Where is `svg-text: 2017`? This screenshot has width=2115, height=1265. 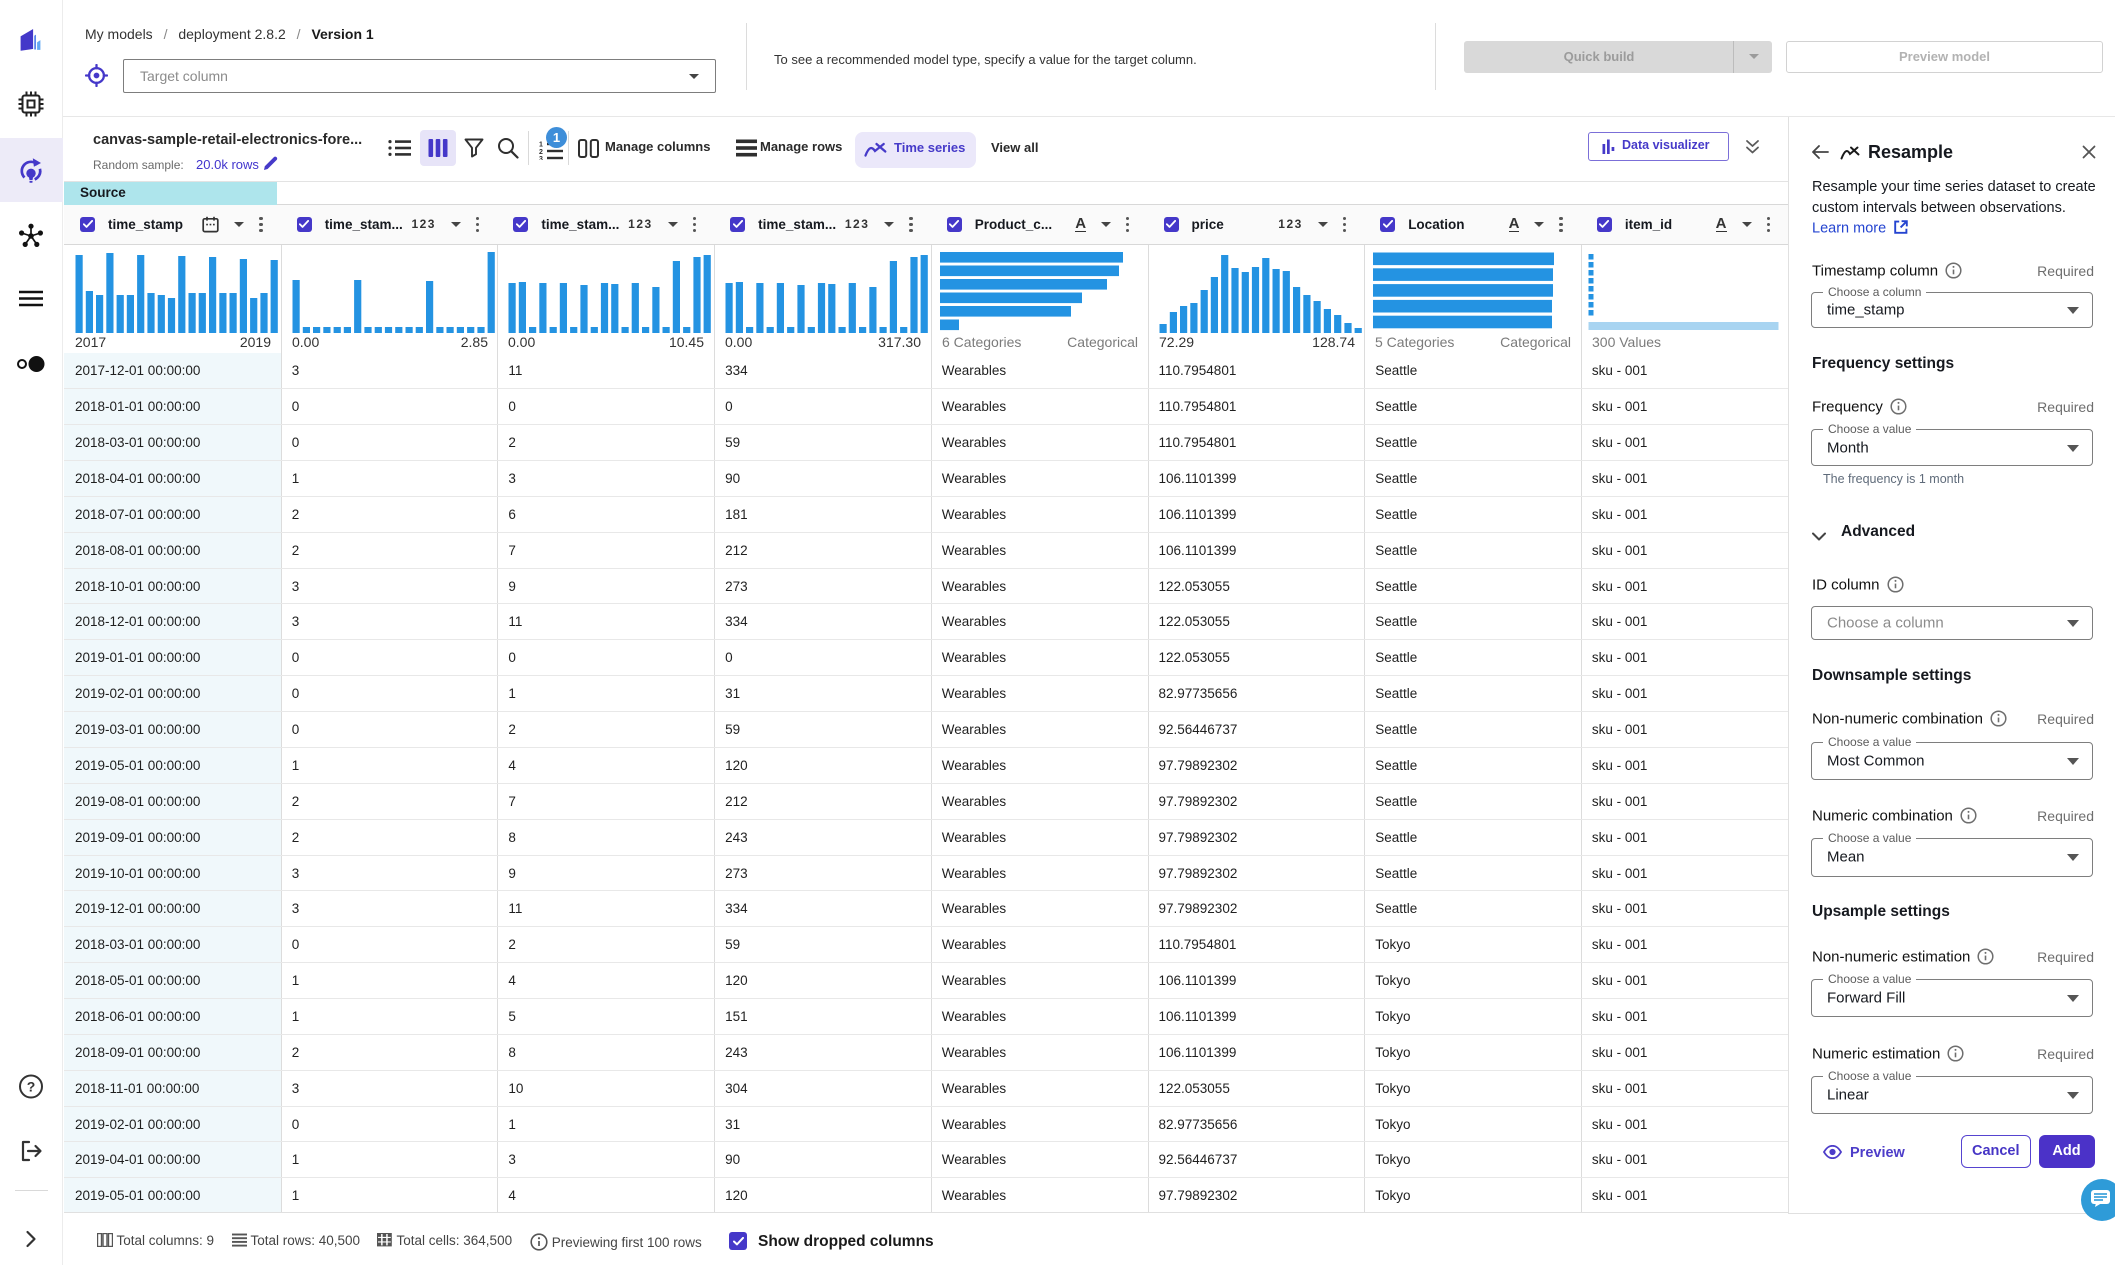 svg-text: 2017 is located at coordinates (90, 342).